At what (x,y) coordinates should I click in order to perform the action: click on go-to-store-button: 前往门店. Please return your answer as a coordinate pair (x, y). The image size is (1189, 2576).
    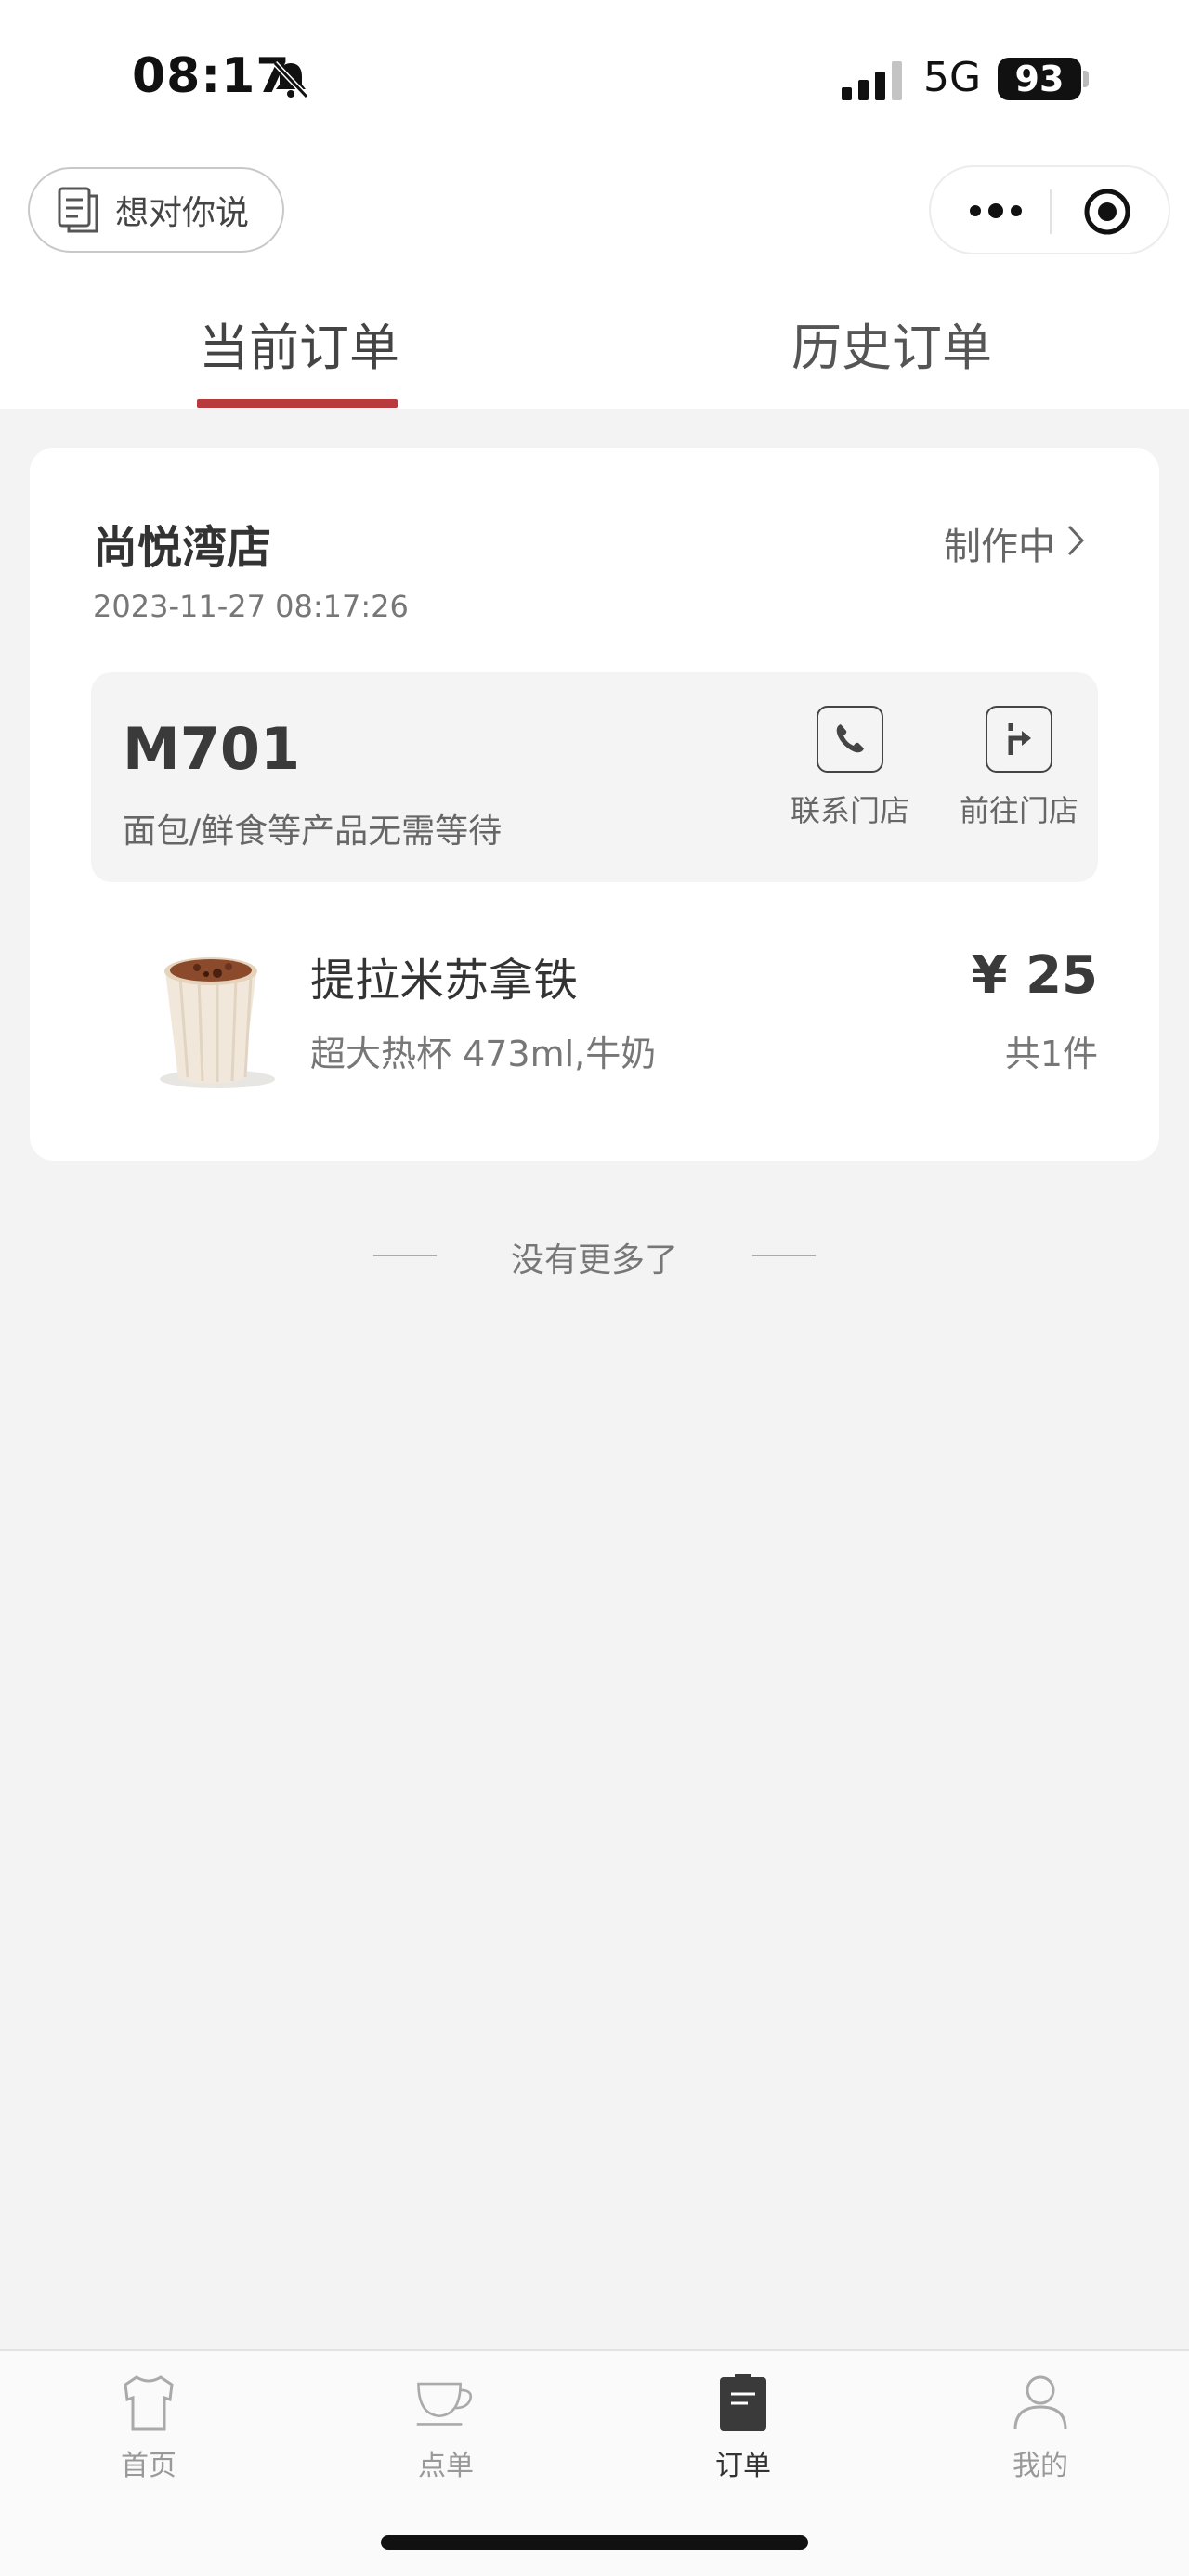
    Looking at the image, I should click on (1019, 775).